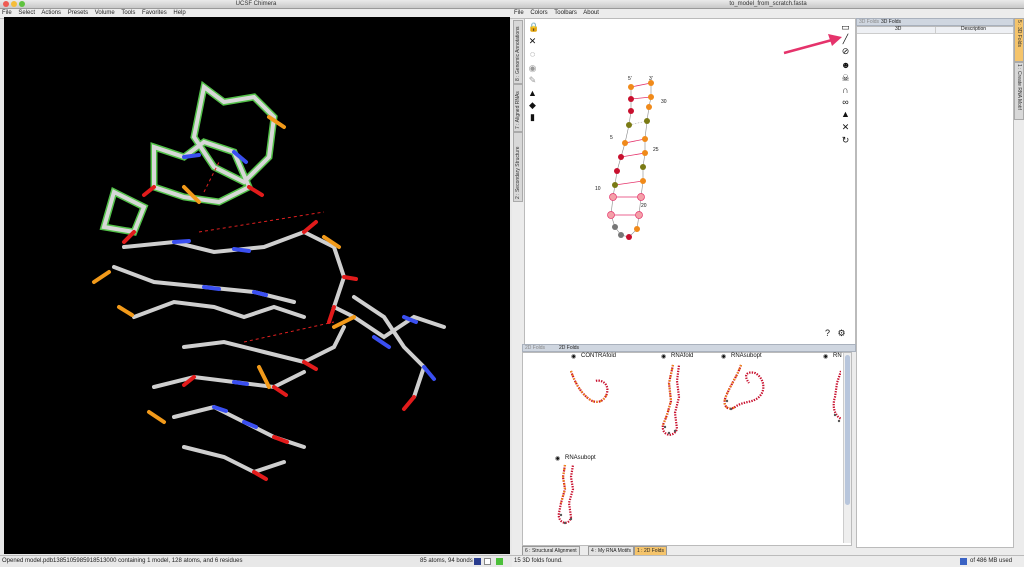 Image resolution: width=1024 pixels, height=567 pixels. Describe the element at coordinates (869, 22) in the screenshot. I see `folds-3d-close-tab: 3D Folds` at that location.